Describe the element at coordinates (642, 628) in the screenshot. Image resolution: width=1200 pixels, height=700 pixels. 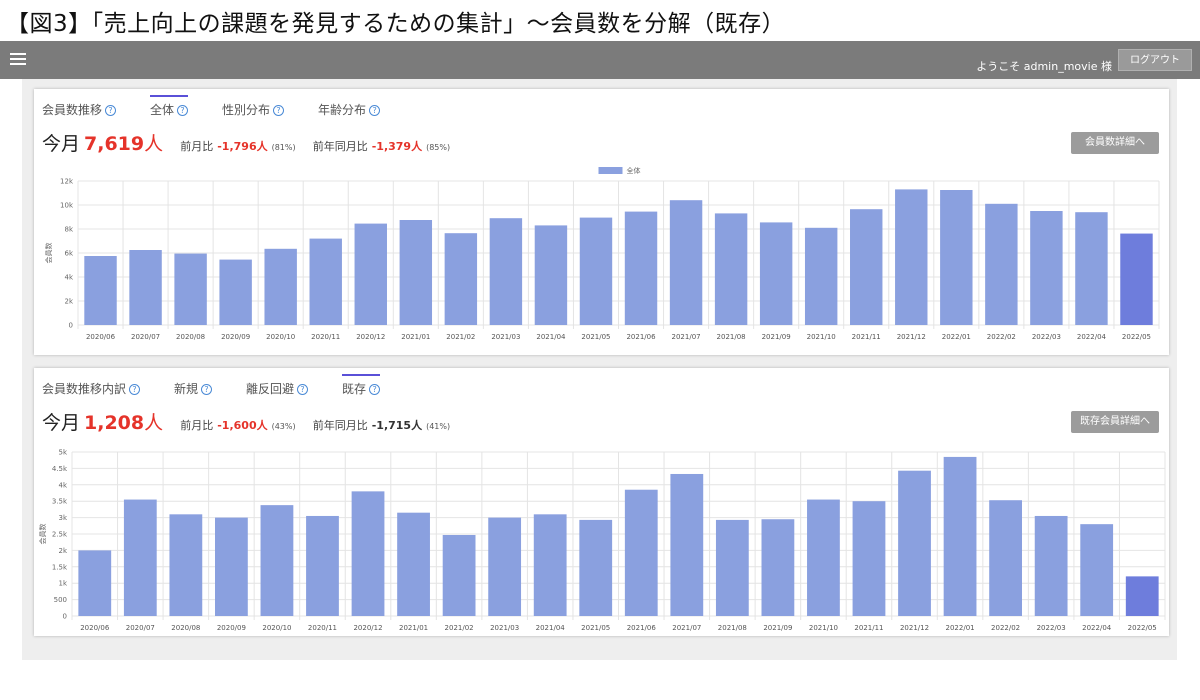
I see `x-tick-label: 2021/06` at that location.